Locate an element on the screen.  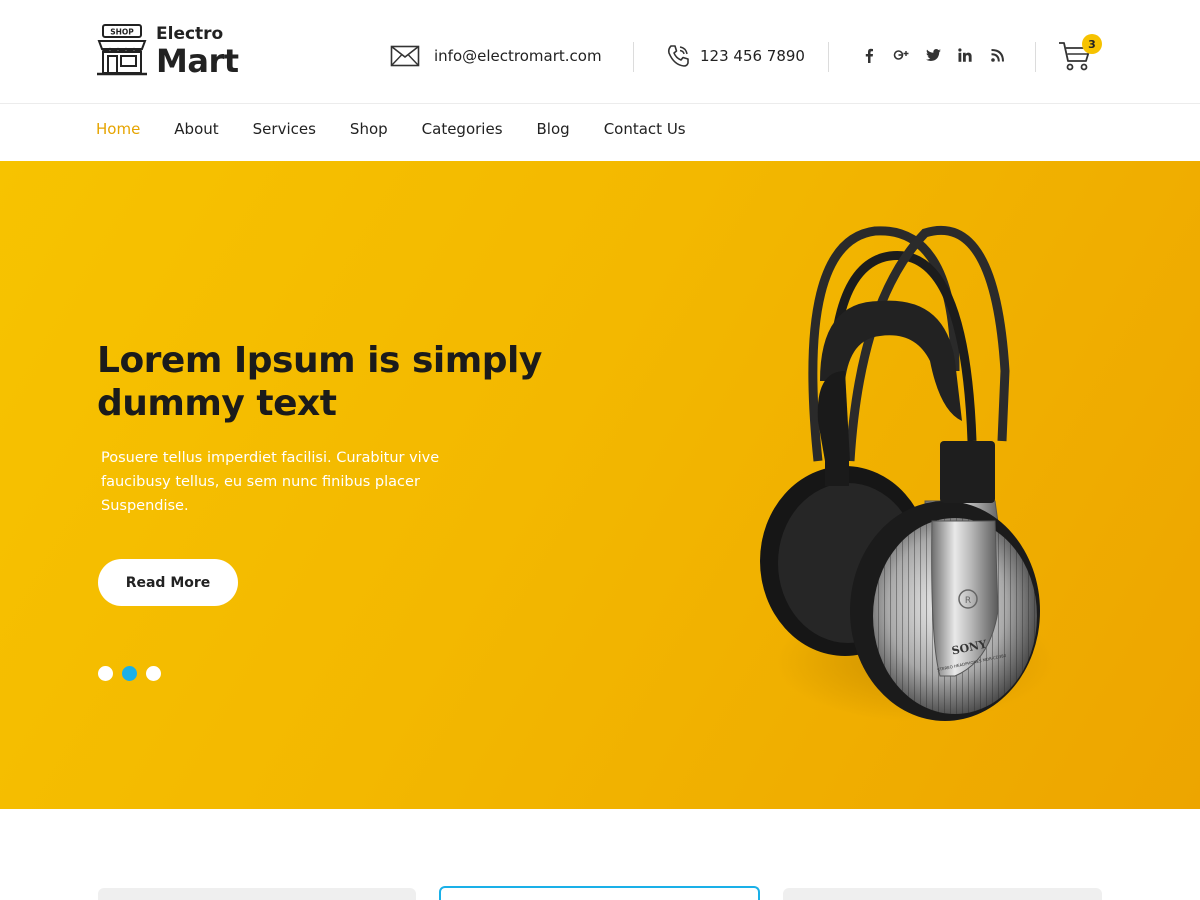
read-more-button: Read More is located at coordinates (168, 582).